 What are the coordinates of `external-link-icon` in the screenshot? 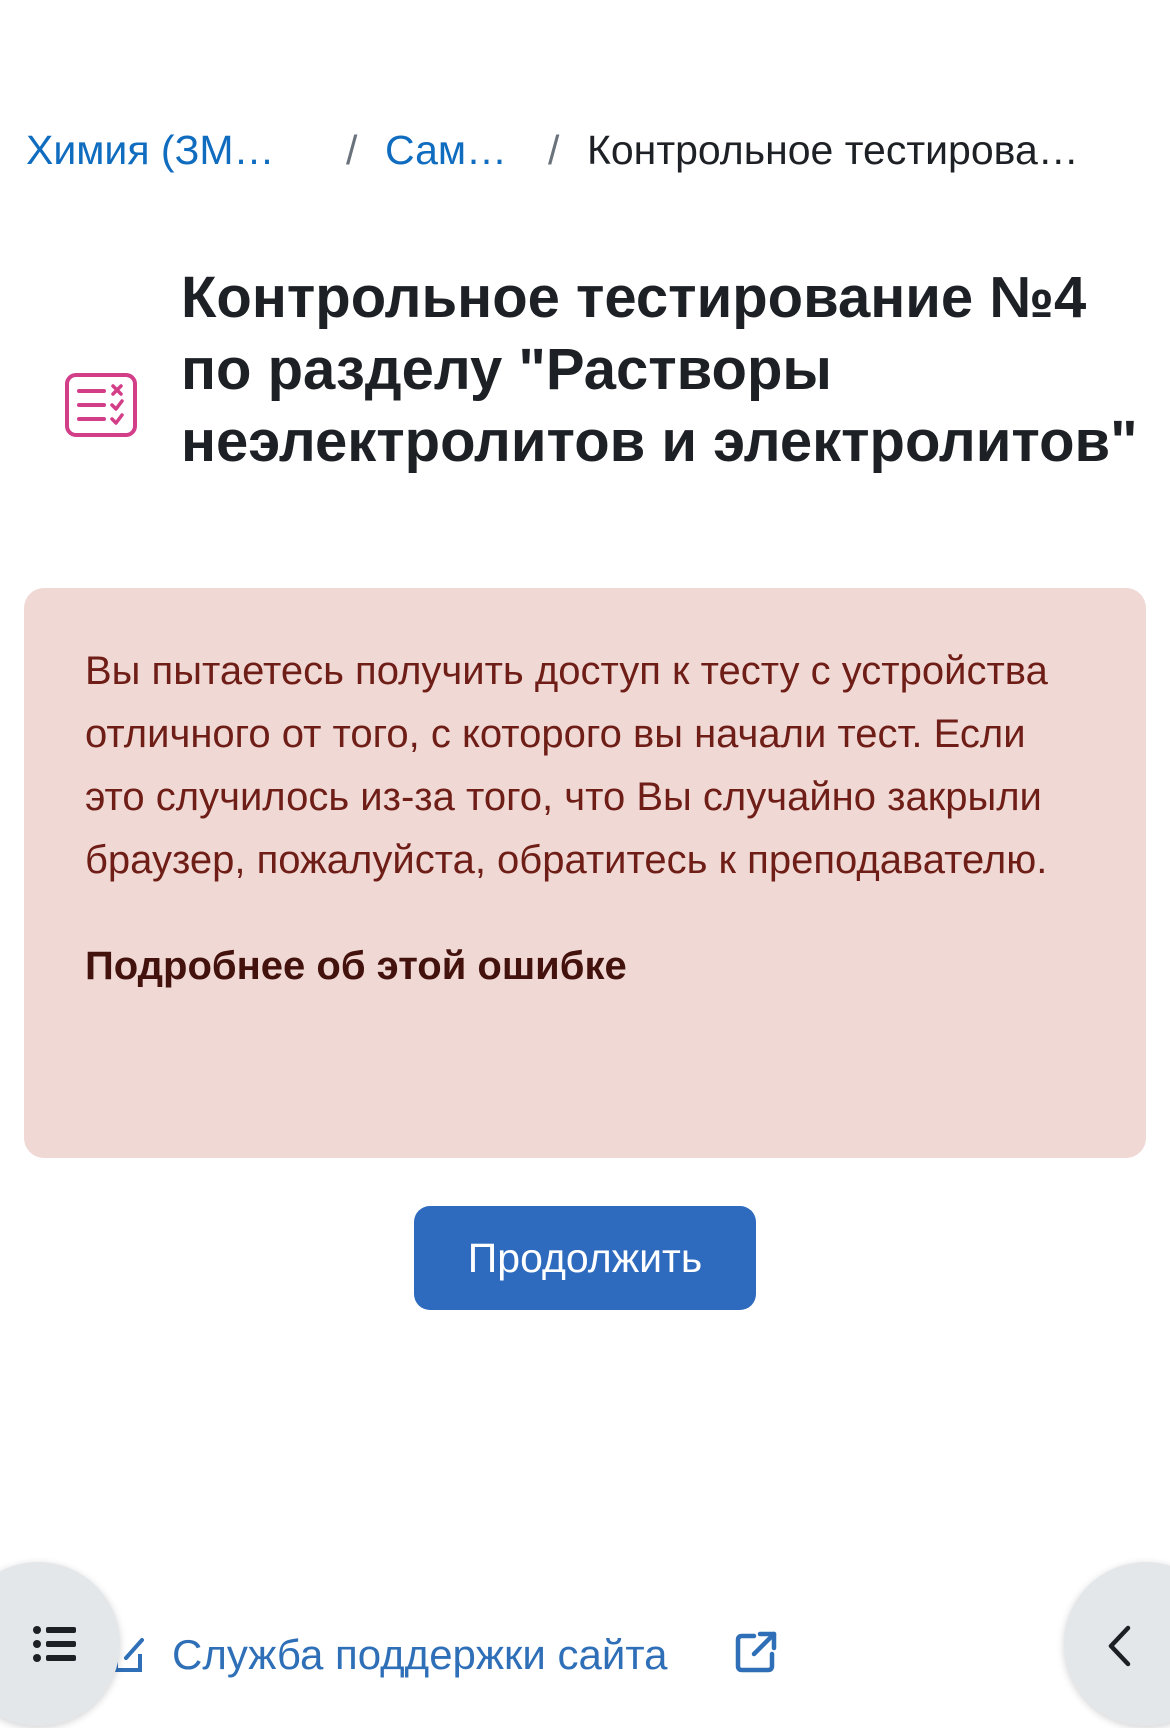 It's located at (756, 1652).